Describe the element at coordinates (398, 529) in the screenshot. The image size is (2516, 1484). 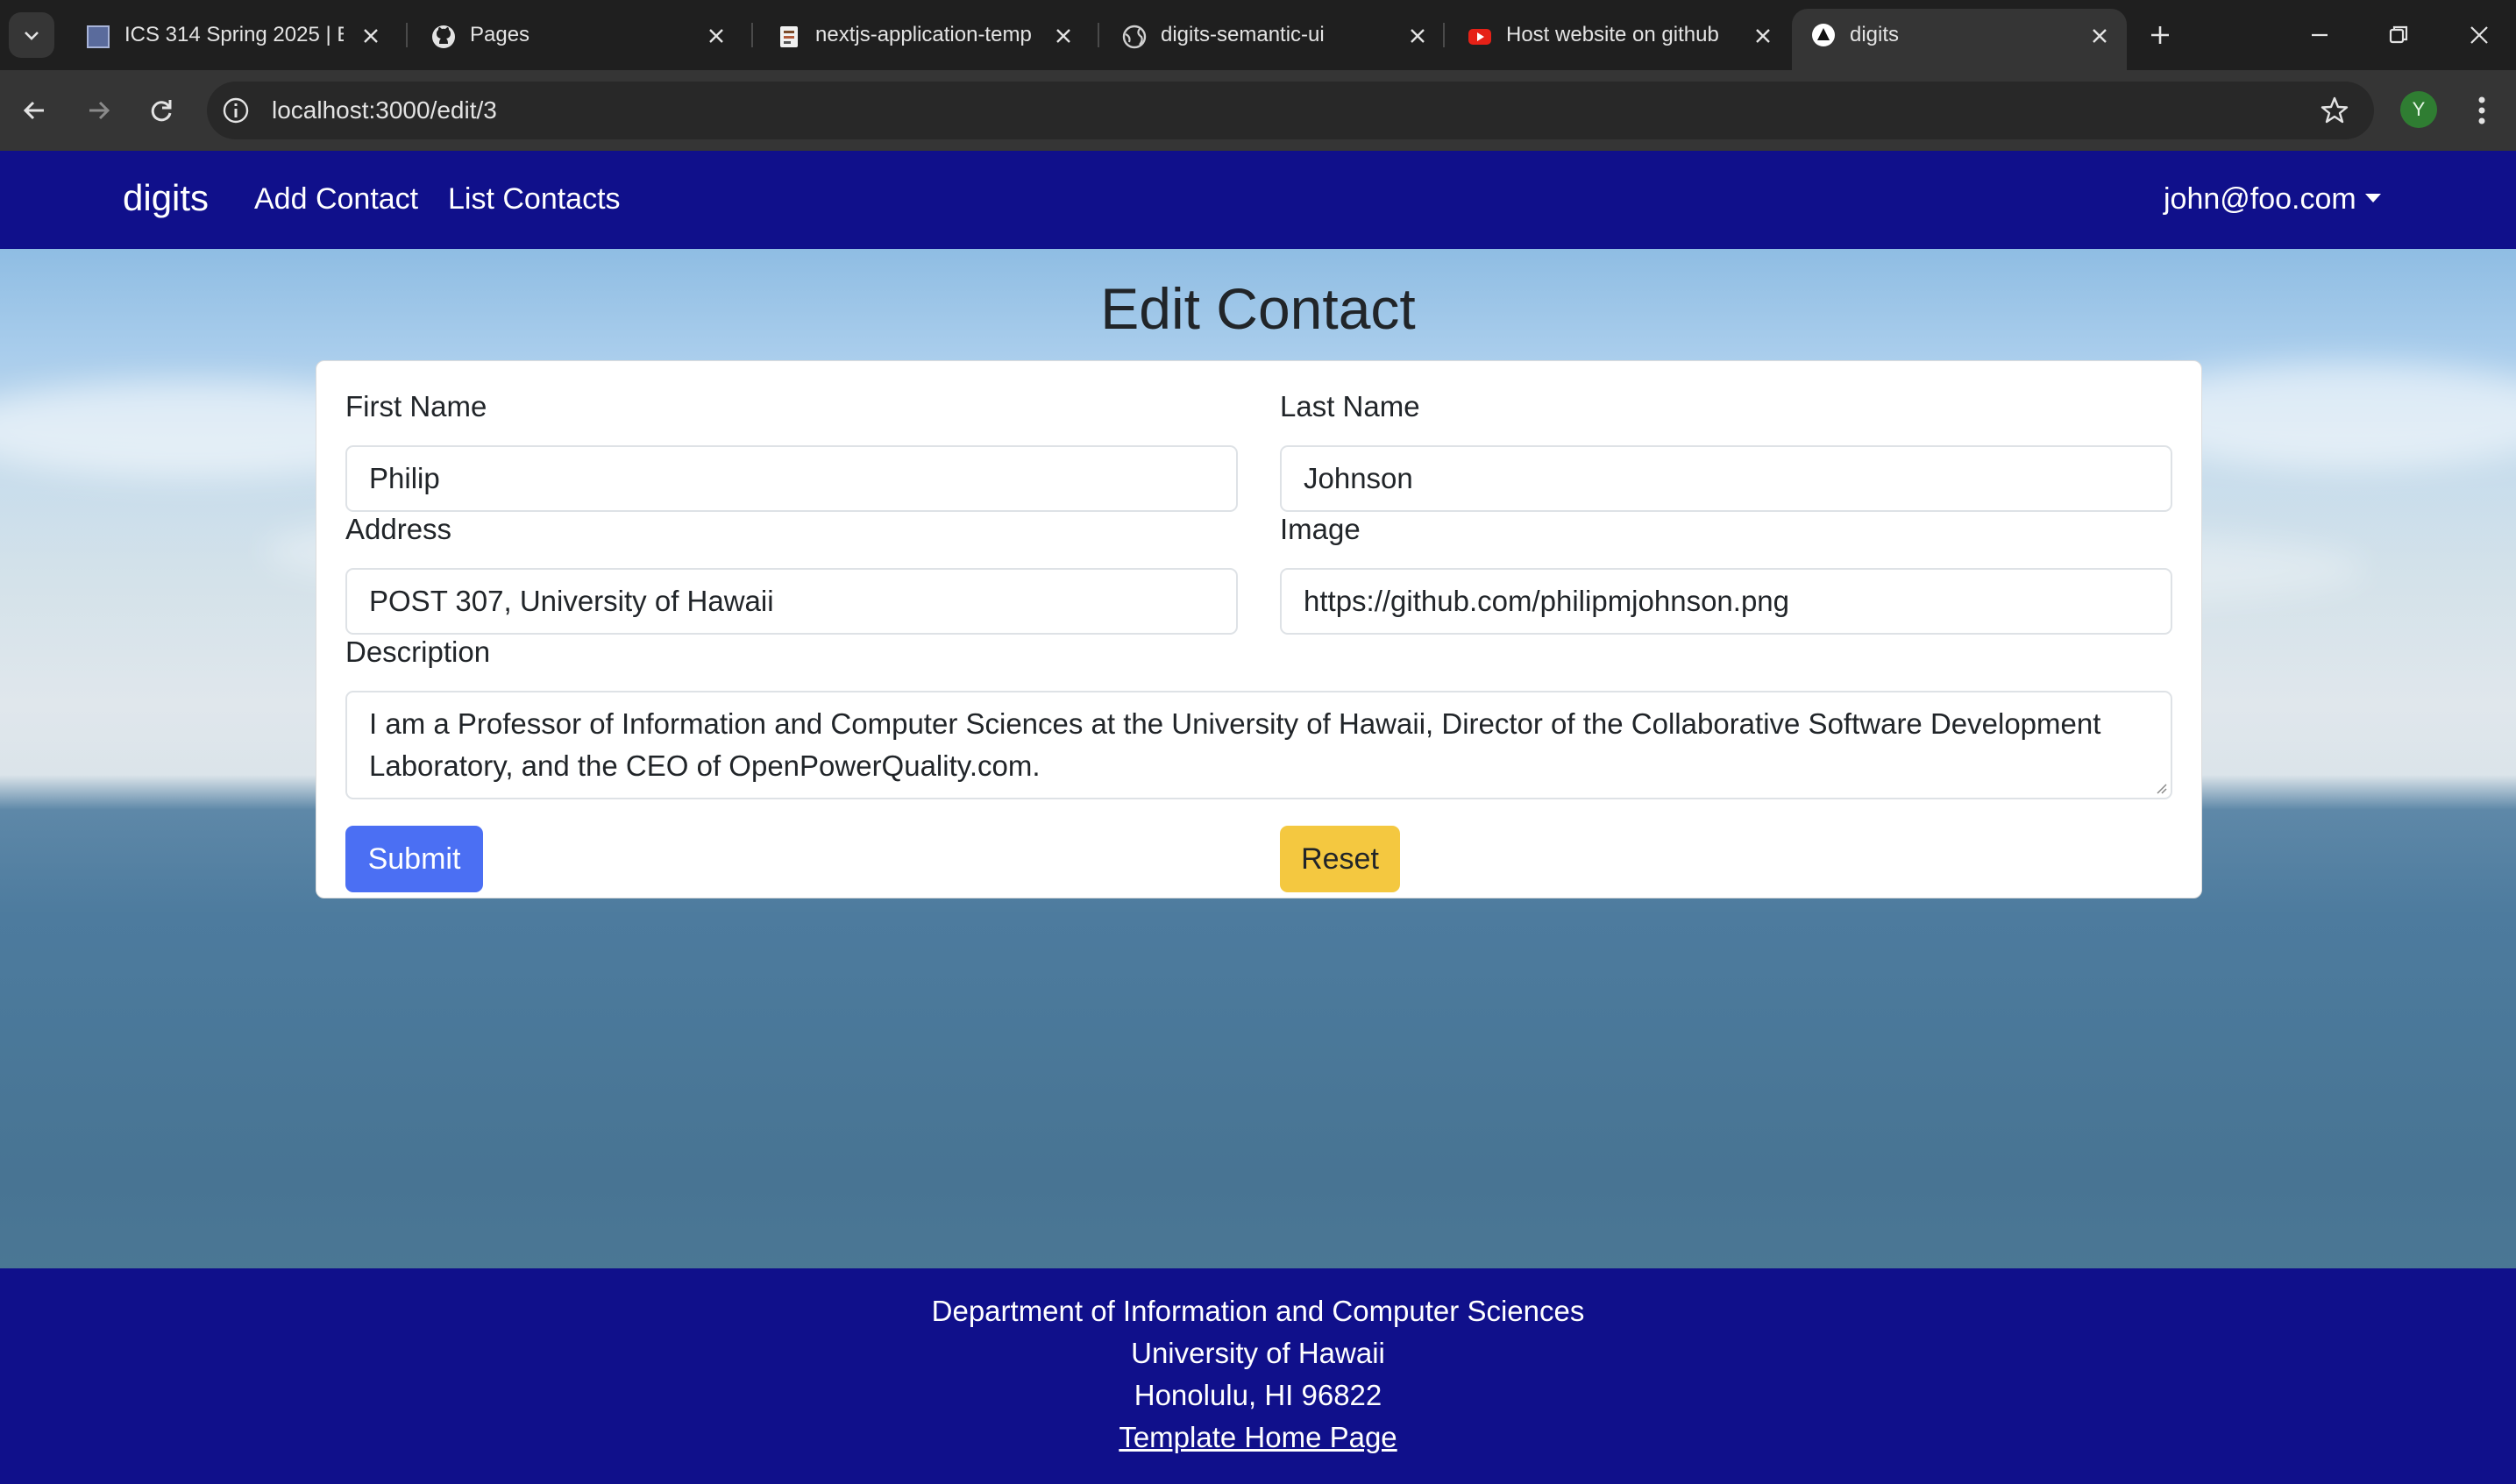
I see `address-label: Address` at that location.